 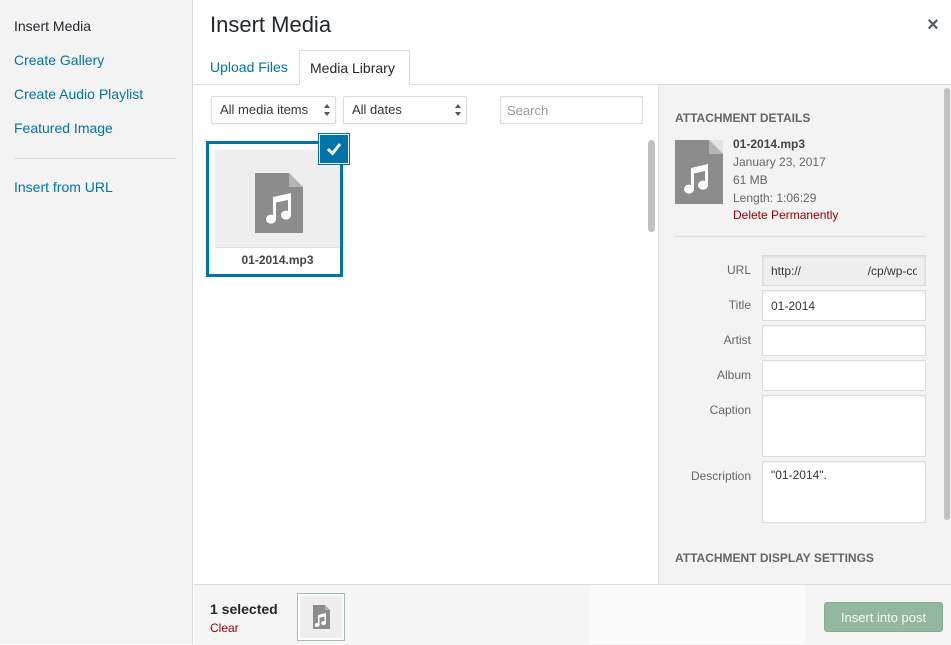 What do you see at coordinates (354, 67) in the screenshot?
I see `tab-media-library: Media Library` at bounding box center [354, 67].